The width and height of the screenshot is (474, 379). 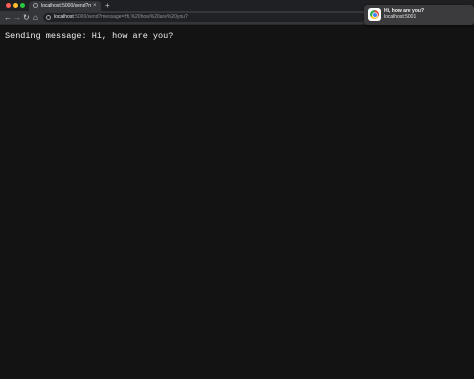 I want to click on back-button: ←, so click(x=8, y=17).